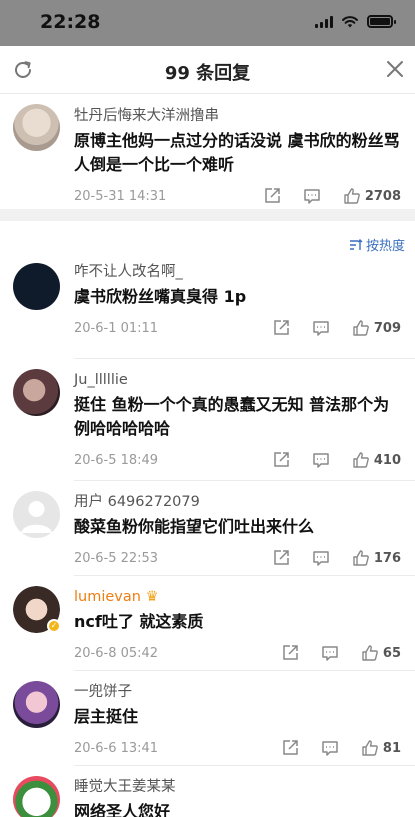  I want to click on reply-time: 20-6-5 18:49, so click(116, 460).